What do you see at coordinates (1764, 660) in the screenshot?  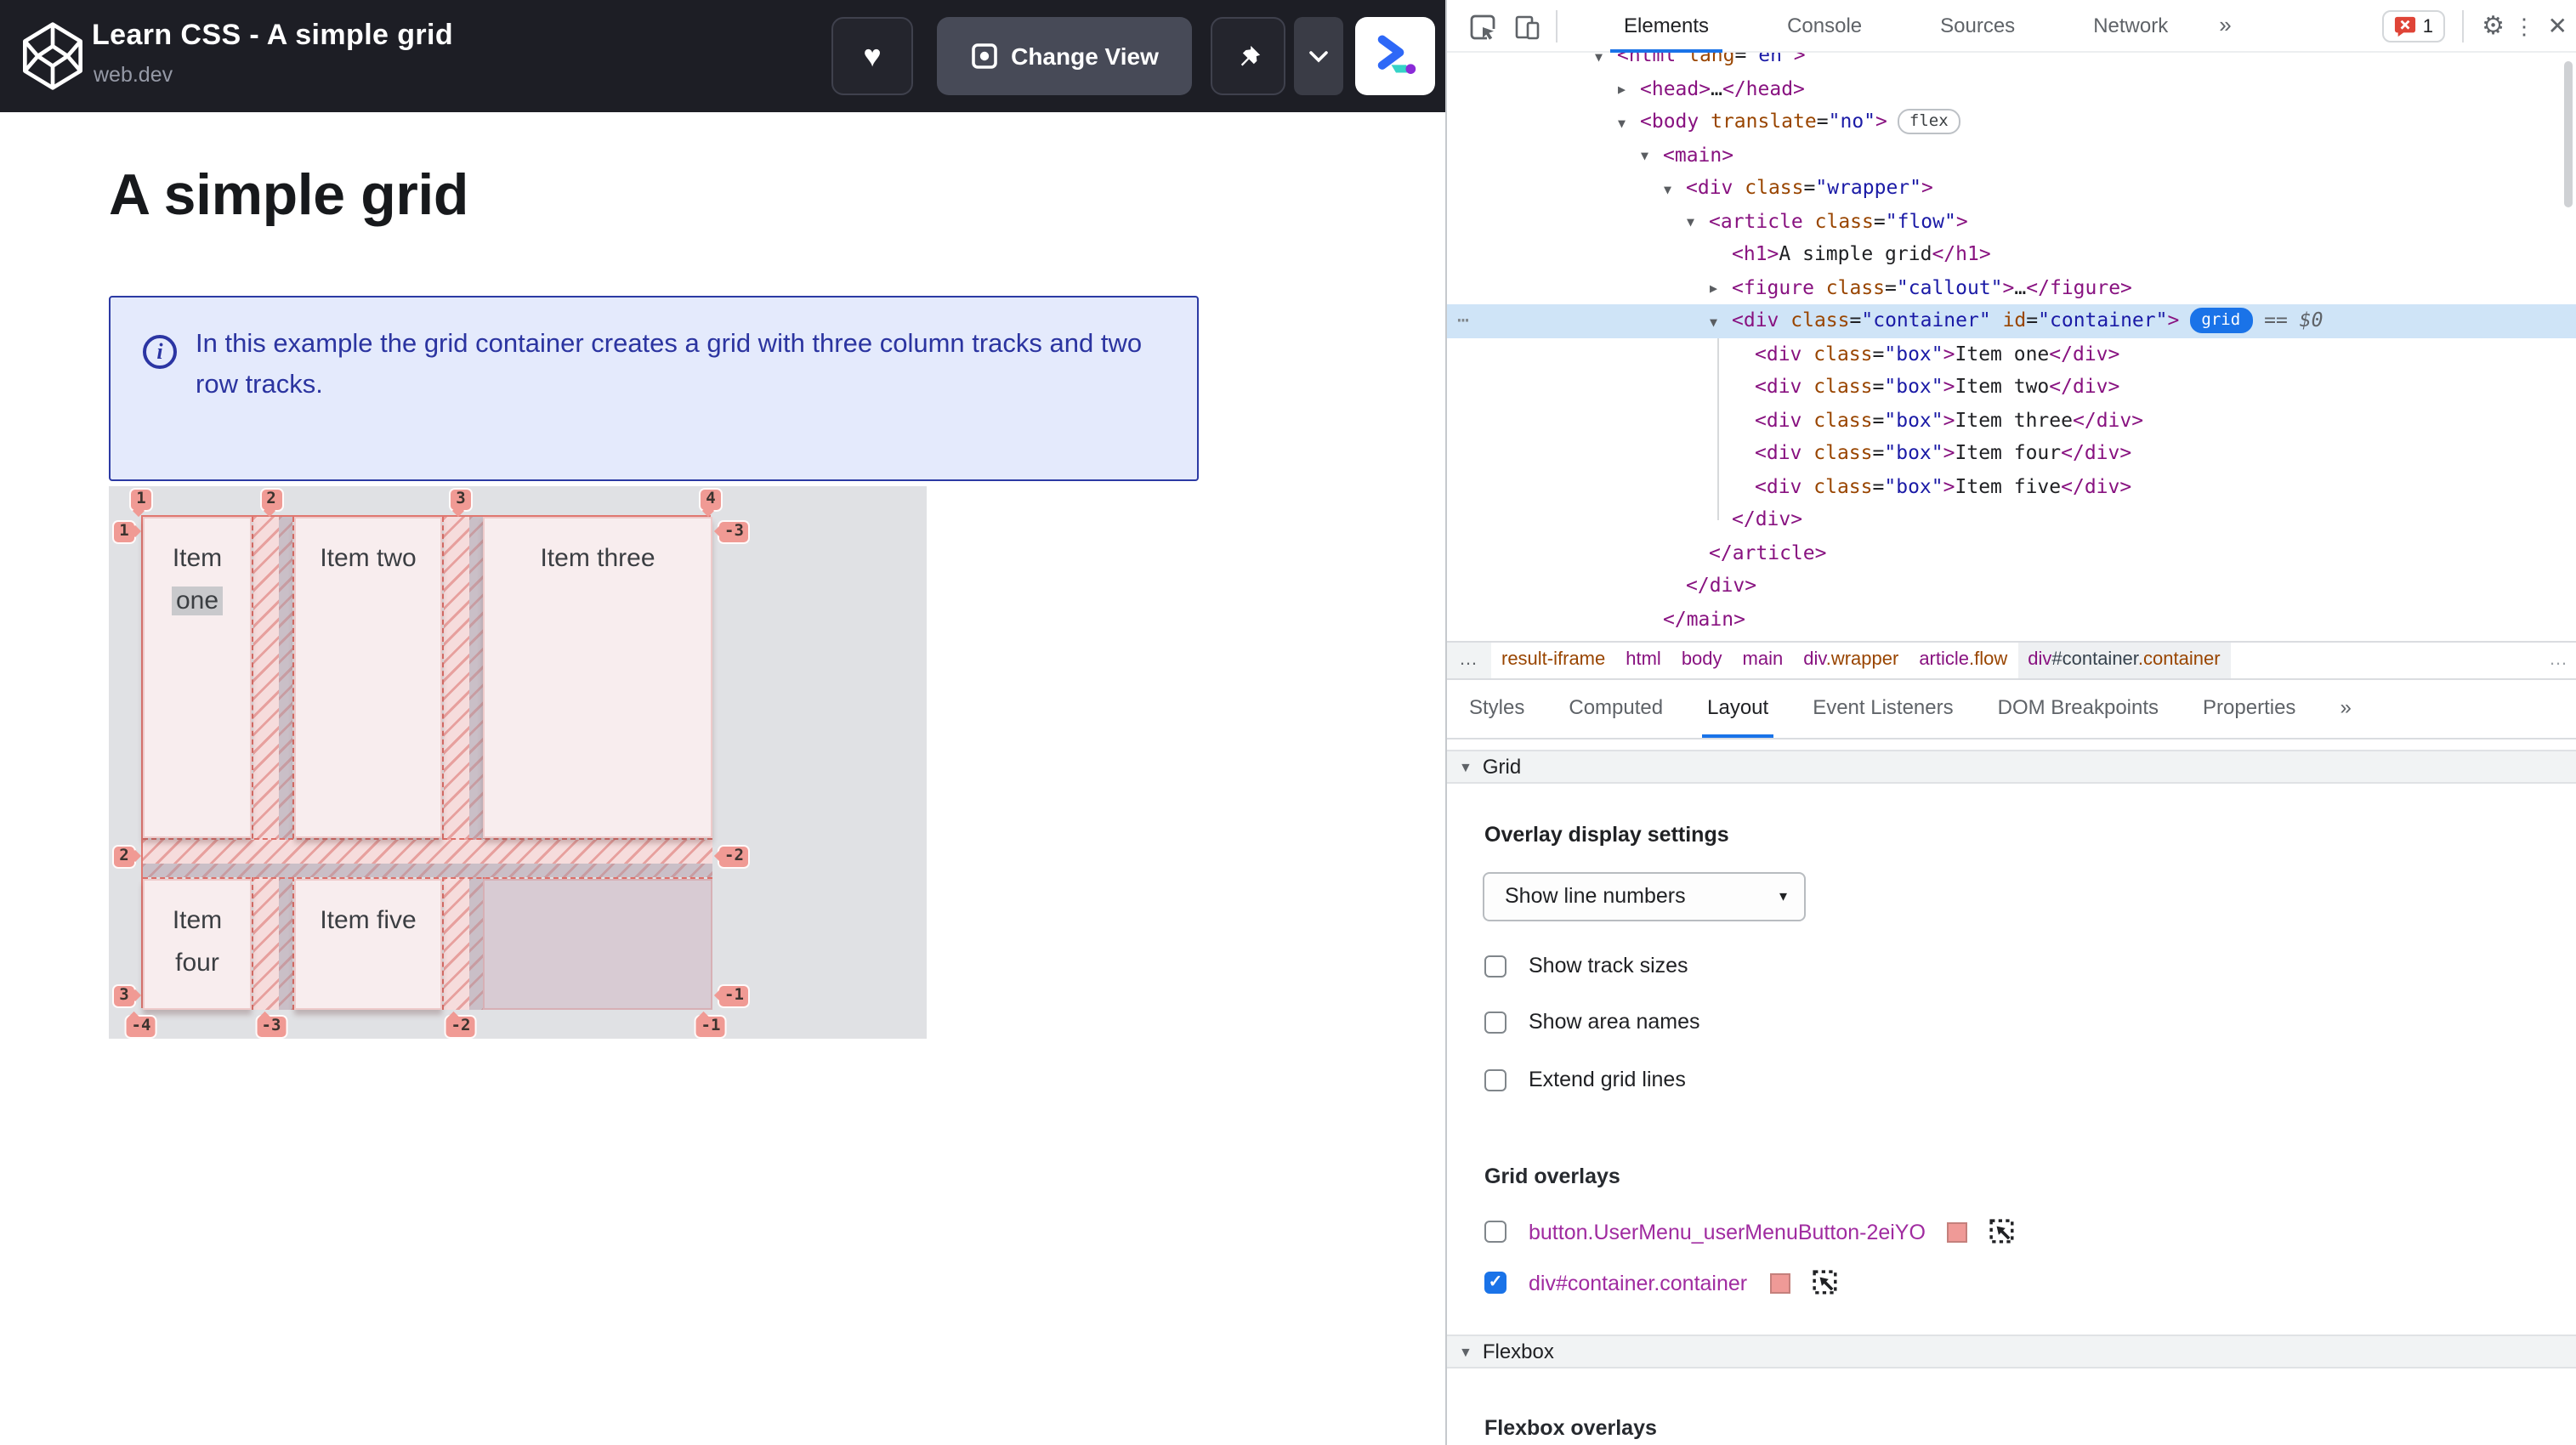 I see `breadcrumb-item: main` at bounding box center [1764, 660].